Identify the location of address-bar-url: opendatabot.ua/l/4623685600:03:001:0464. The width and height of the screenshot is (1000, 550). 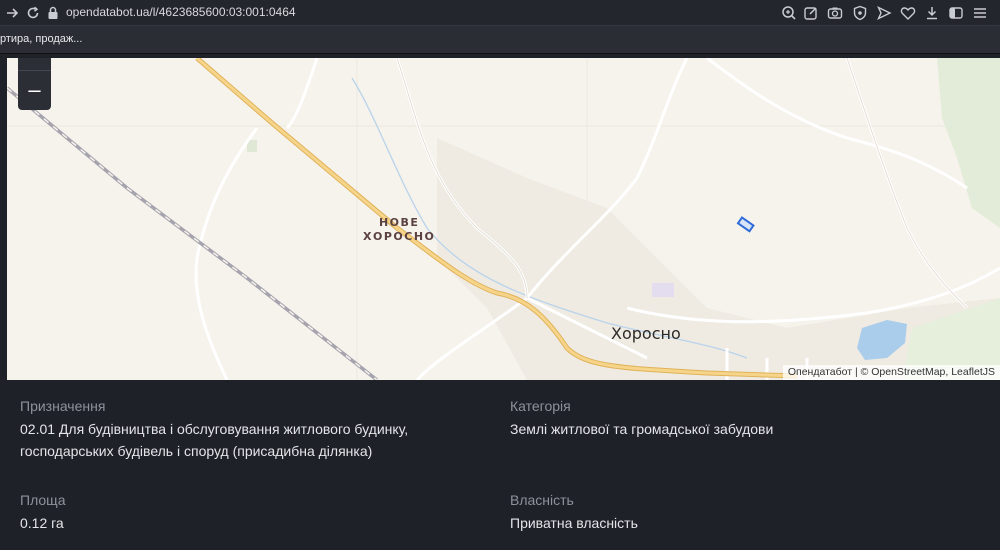
(181, 12).